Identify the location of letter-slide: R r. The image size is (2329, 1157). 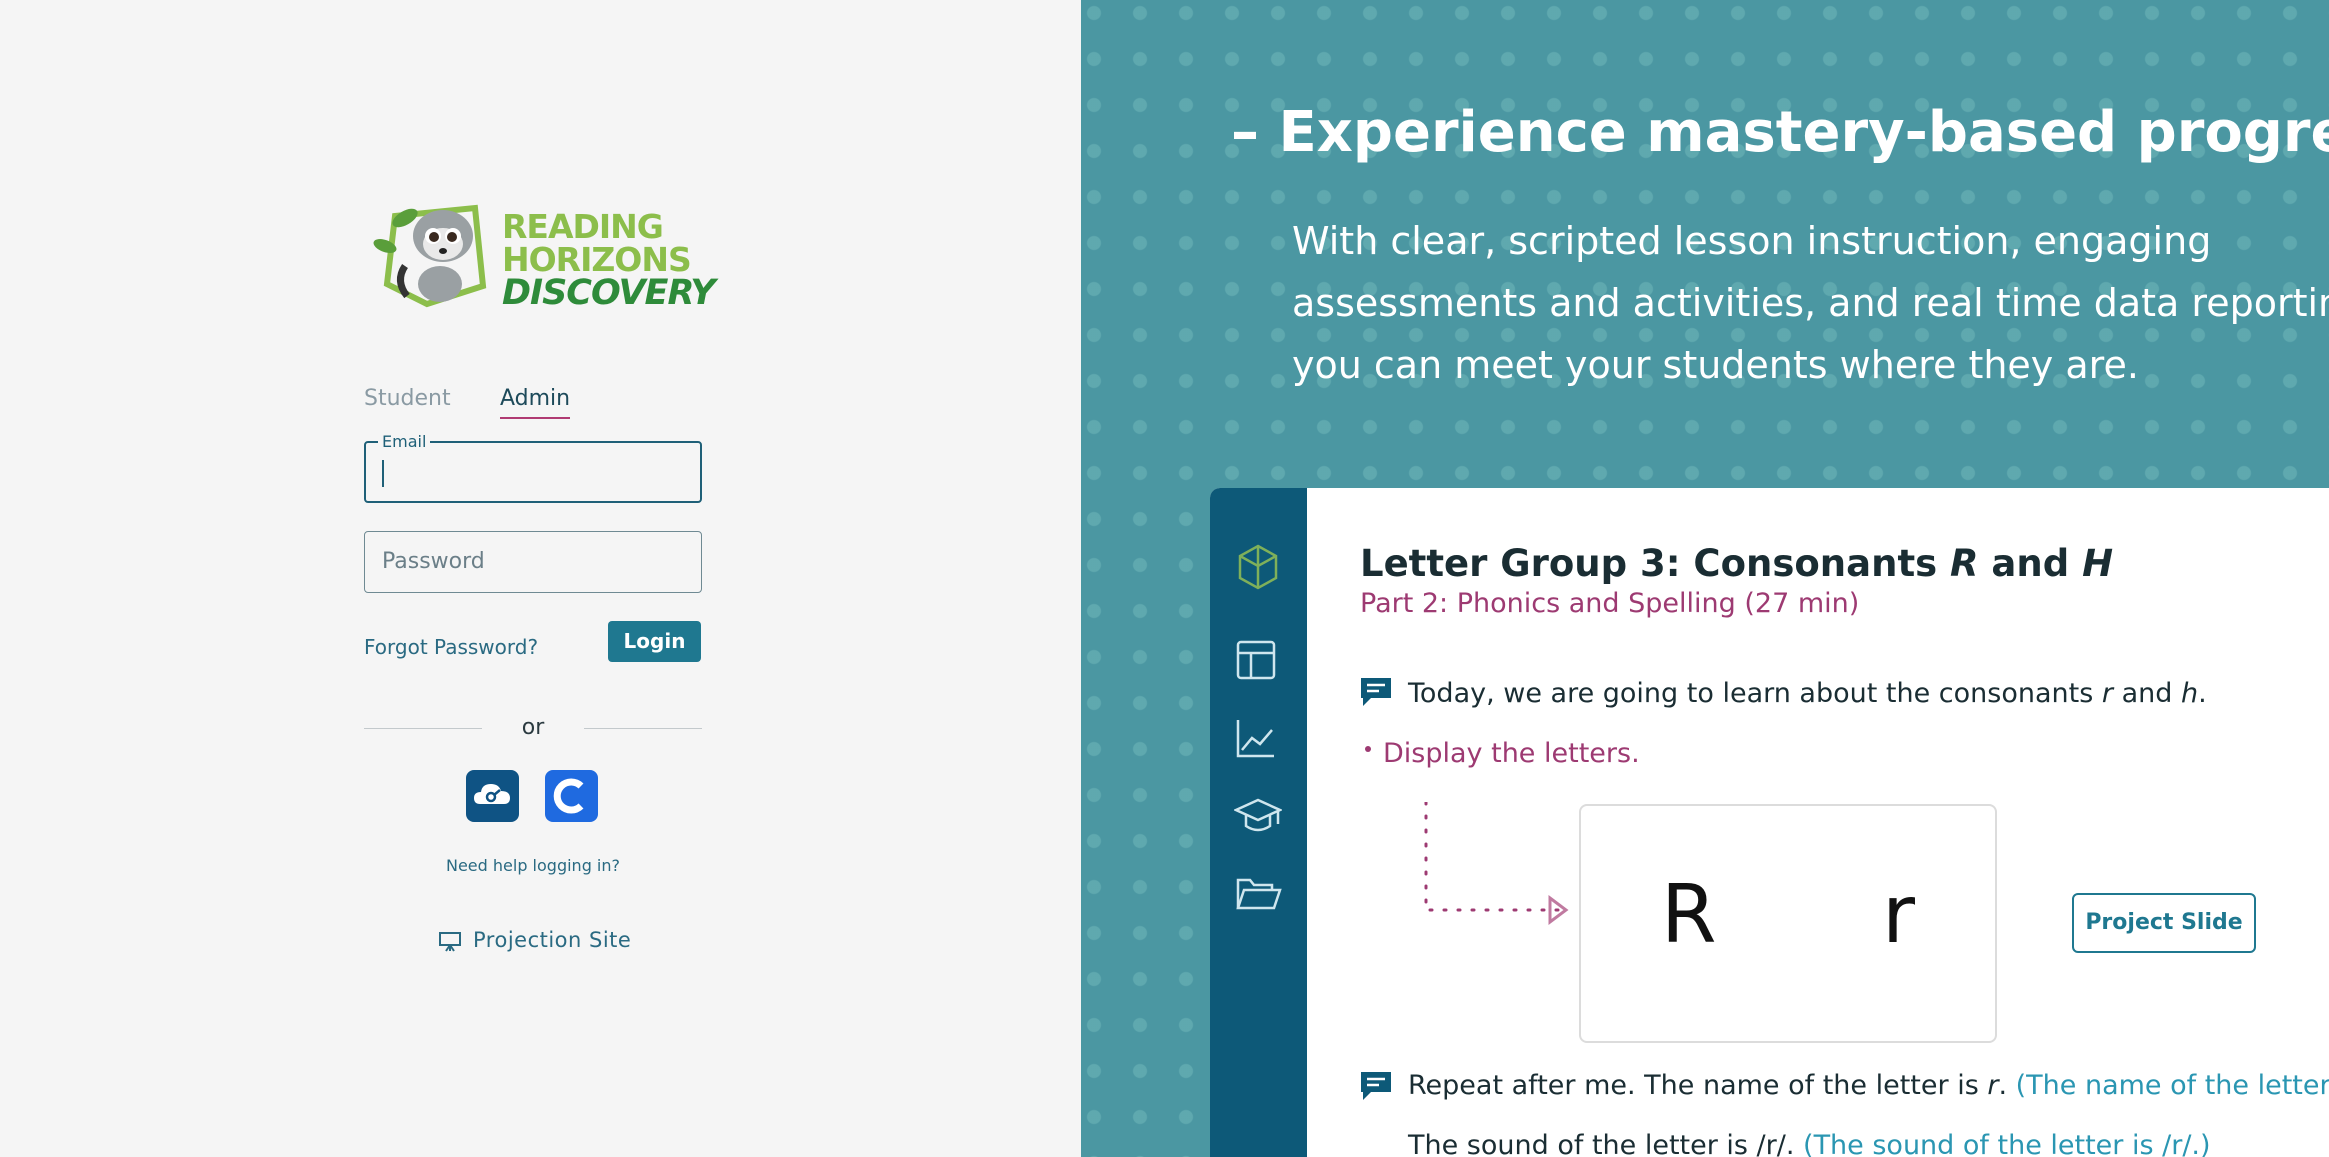
(1788, 923).